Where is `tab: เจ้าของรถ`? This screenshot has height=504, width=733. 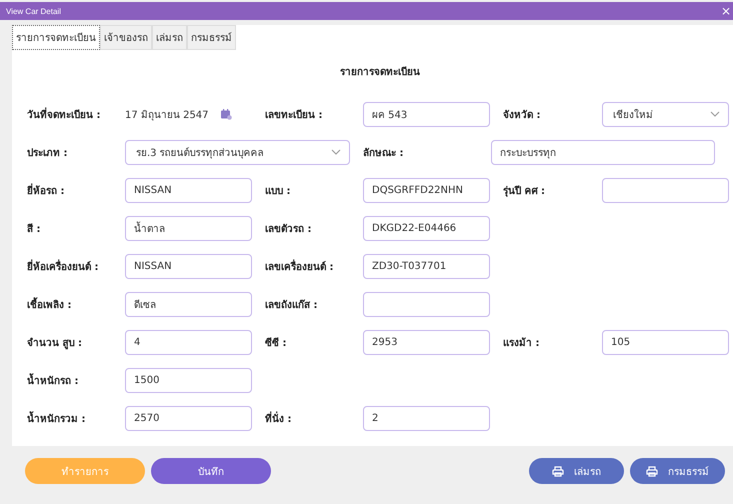 tab: เจ้าของรถ is located at coordinates (126, 37).